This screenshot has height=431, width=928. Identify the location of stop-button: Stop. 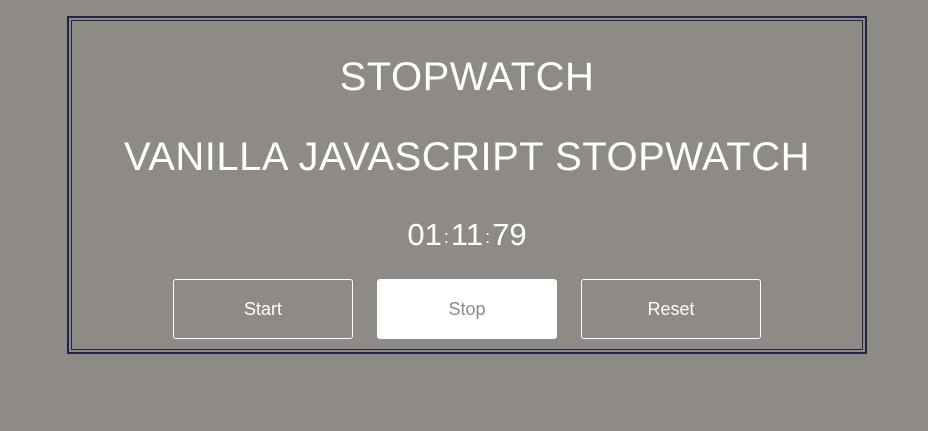
(467, 309).